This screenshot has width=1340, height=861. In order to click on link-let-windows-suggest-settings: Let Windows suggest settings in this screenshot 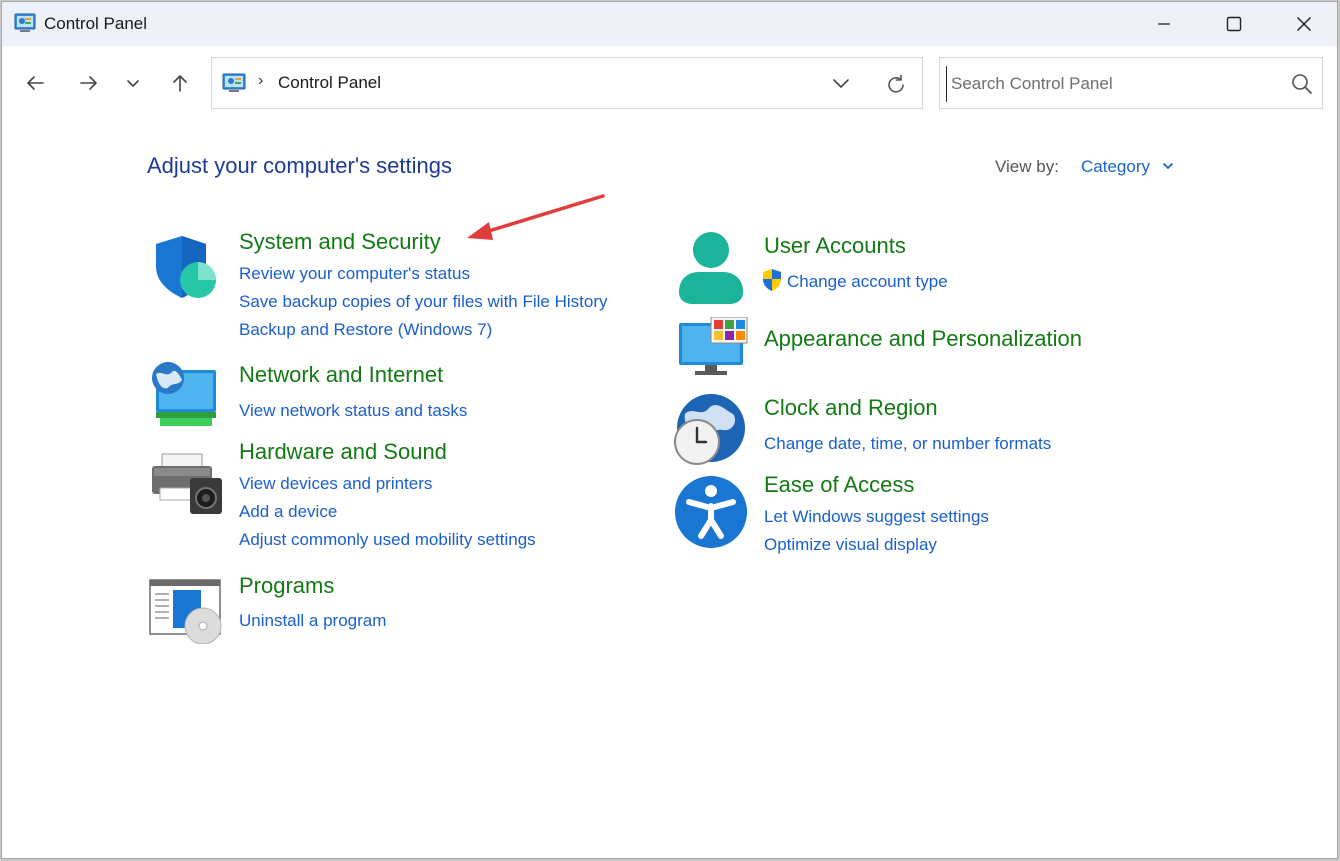, I will do `click(876, 517)`.